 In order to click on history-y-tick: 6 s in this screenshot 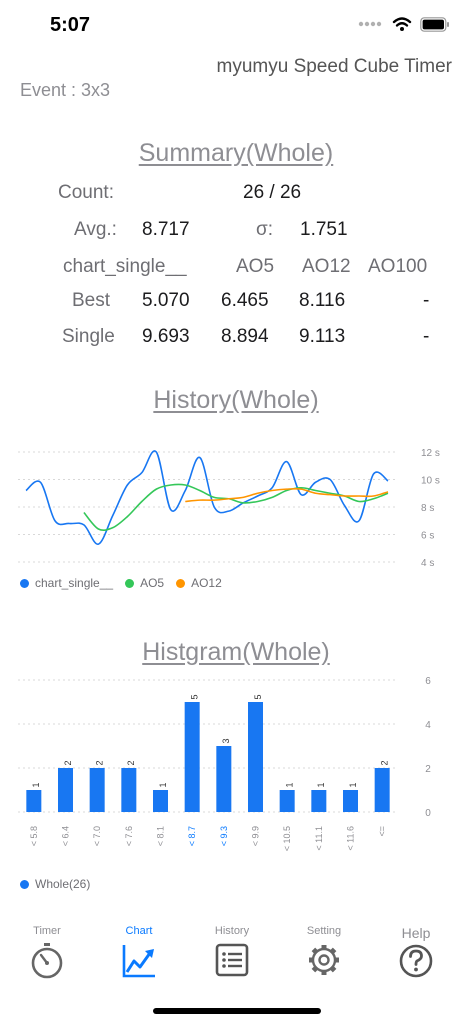, I will do `click(427, 536)`.